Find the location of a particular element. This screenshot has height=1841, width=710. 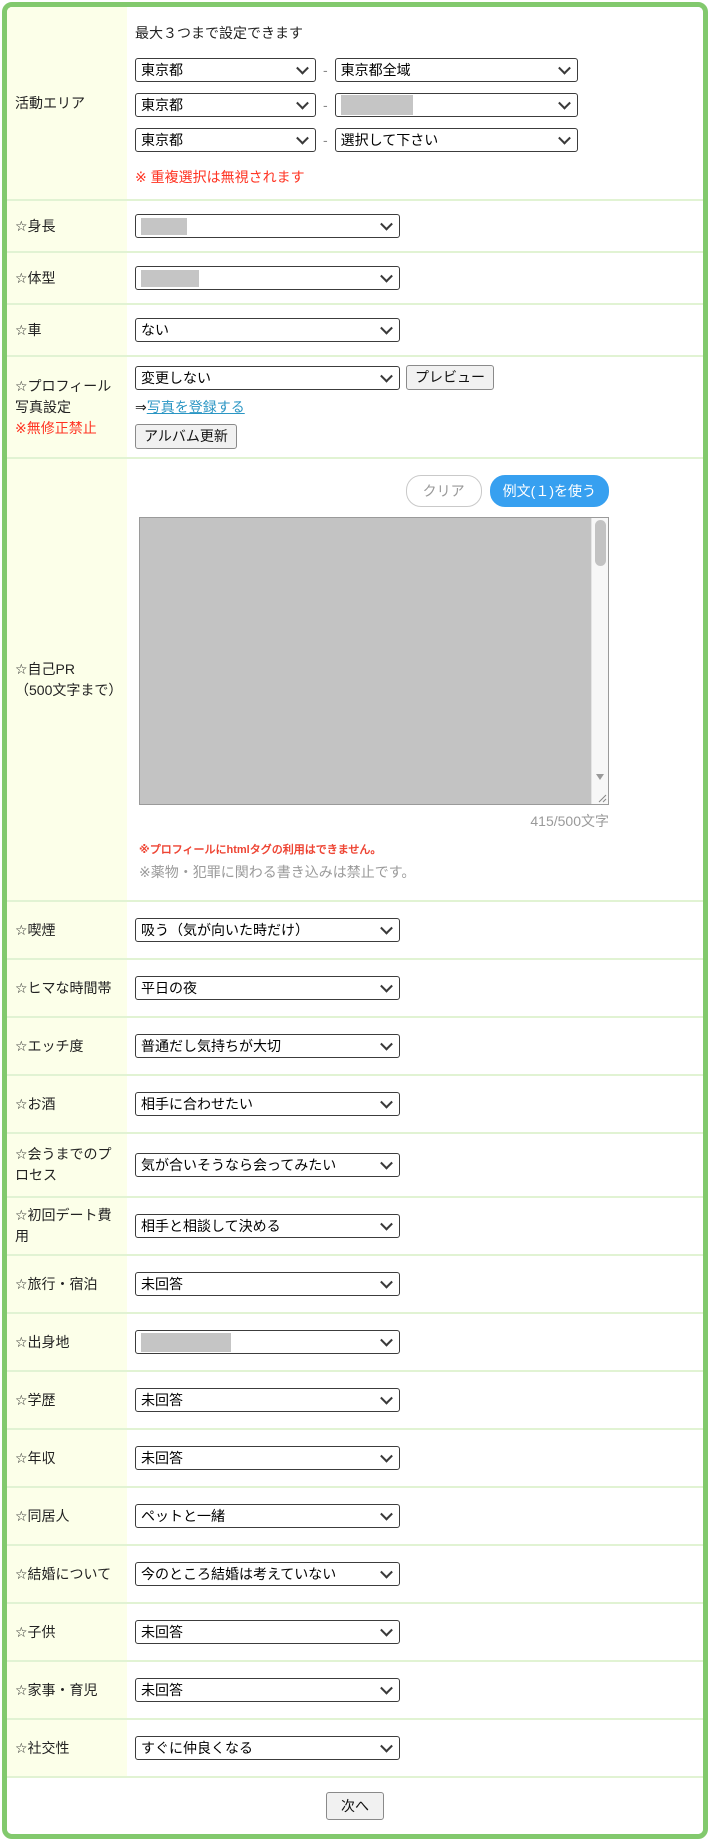

field-label: ☆年収 is located at coordinates (67, 1458).